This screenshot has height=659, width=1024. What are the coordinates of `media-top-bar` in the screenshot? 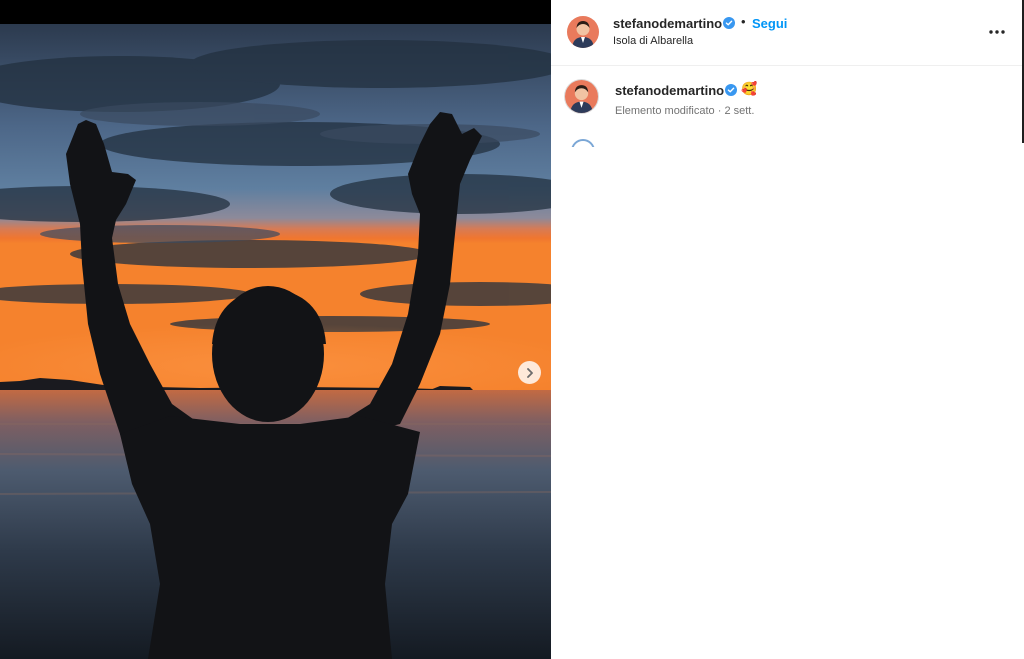 It's located at (275, 12).